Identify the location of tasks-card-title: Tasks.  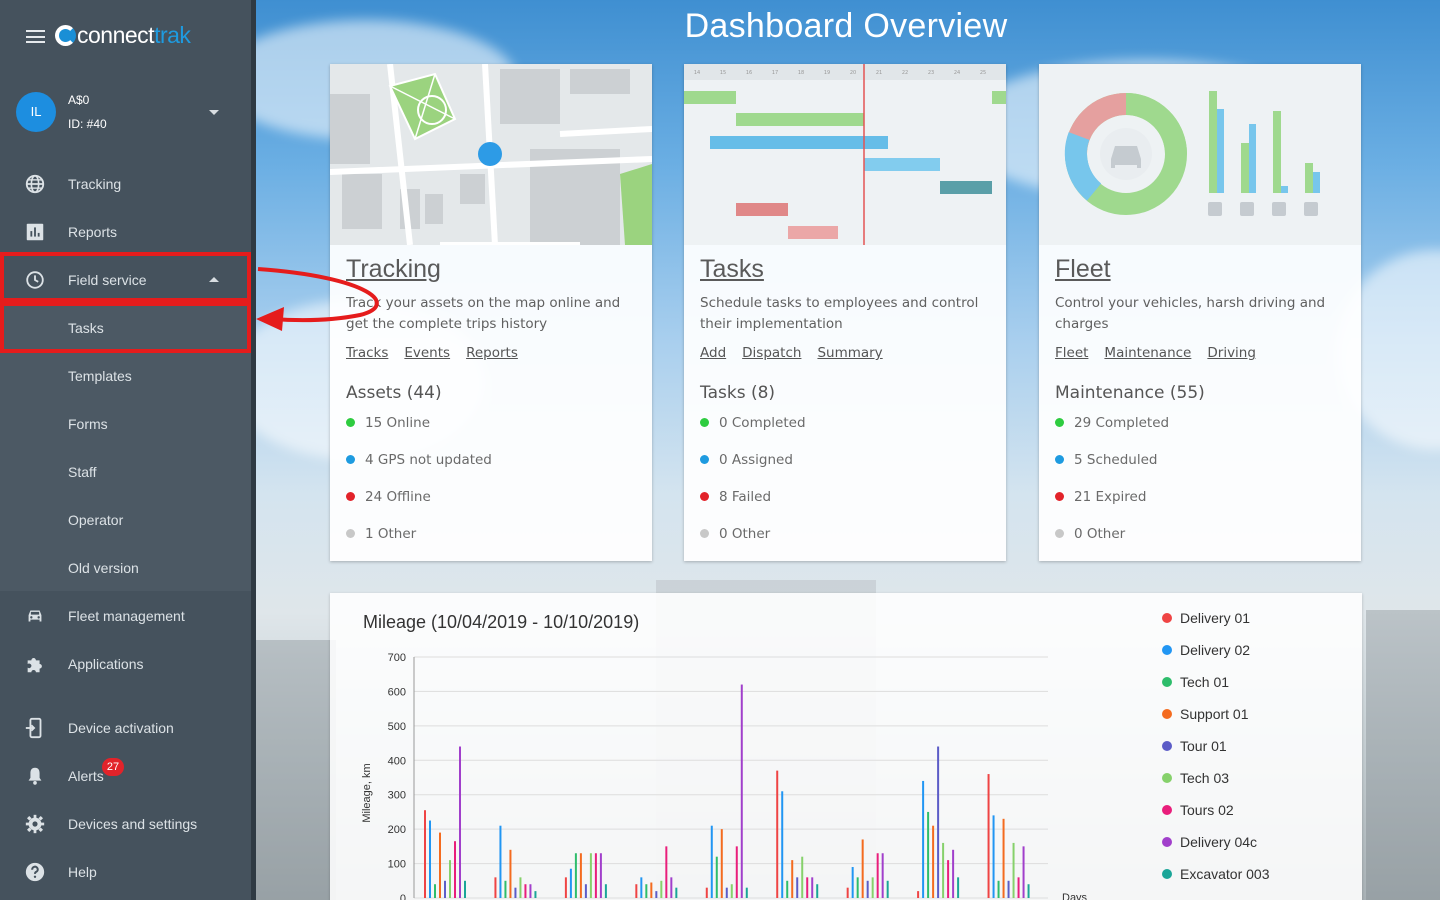
(732, 269).